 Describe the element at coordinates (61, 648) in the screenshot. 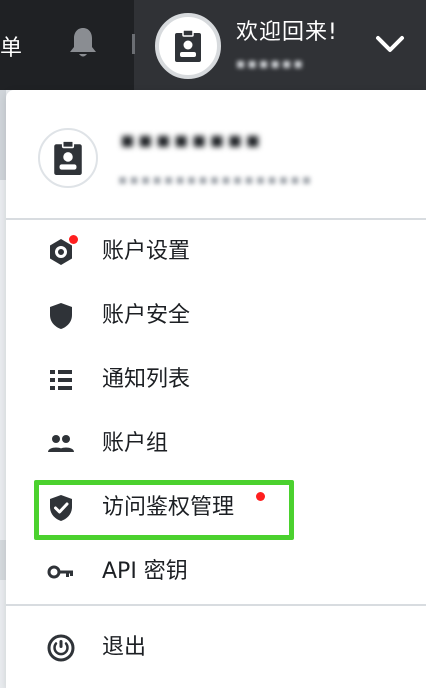

I see `power-icon` at that location.